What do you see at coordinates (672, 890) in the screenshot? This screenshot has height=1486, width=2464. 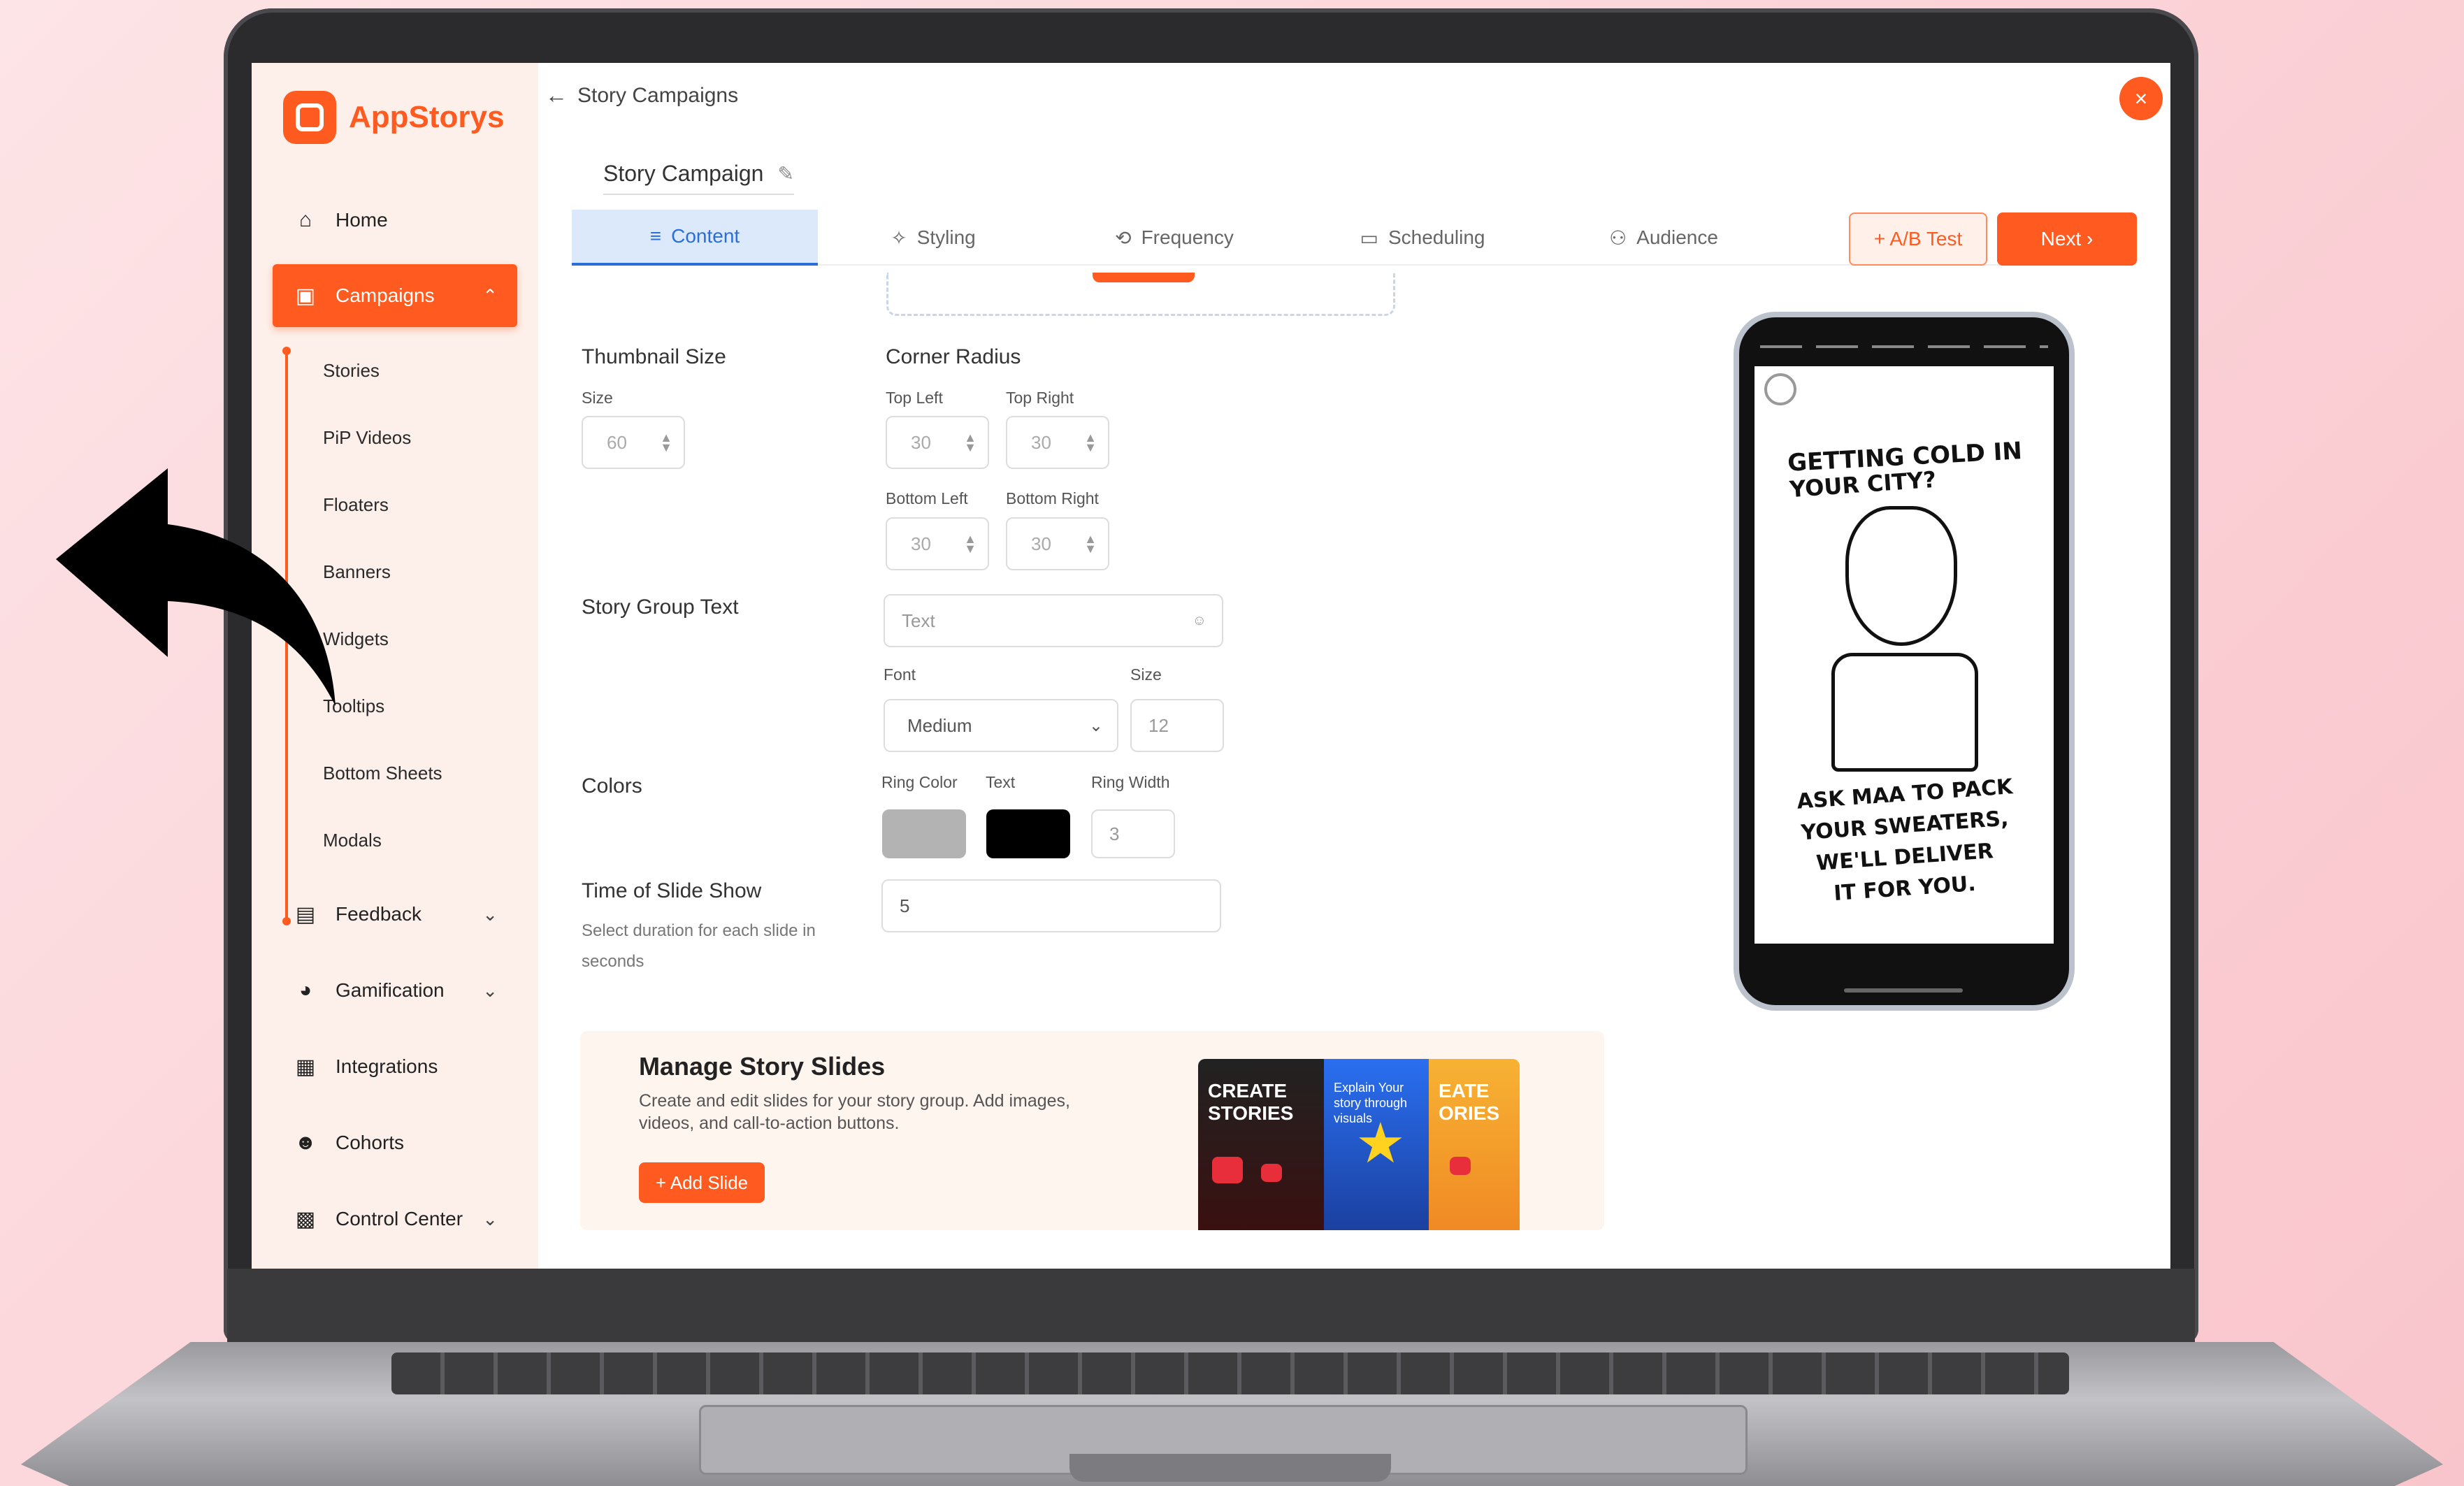 I see `slide-show-title: Time of Slide Show` at bounding box center [672, 890].